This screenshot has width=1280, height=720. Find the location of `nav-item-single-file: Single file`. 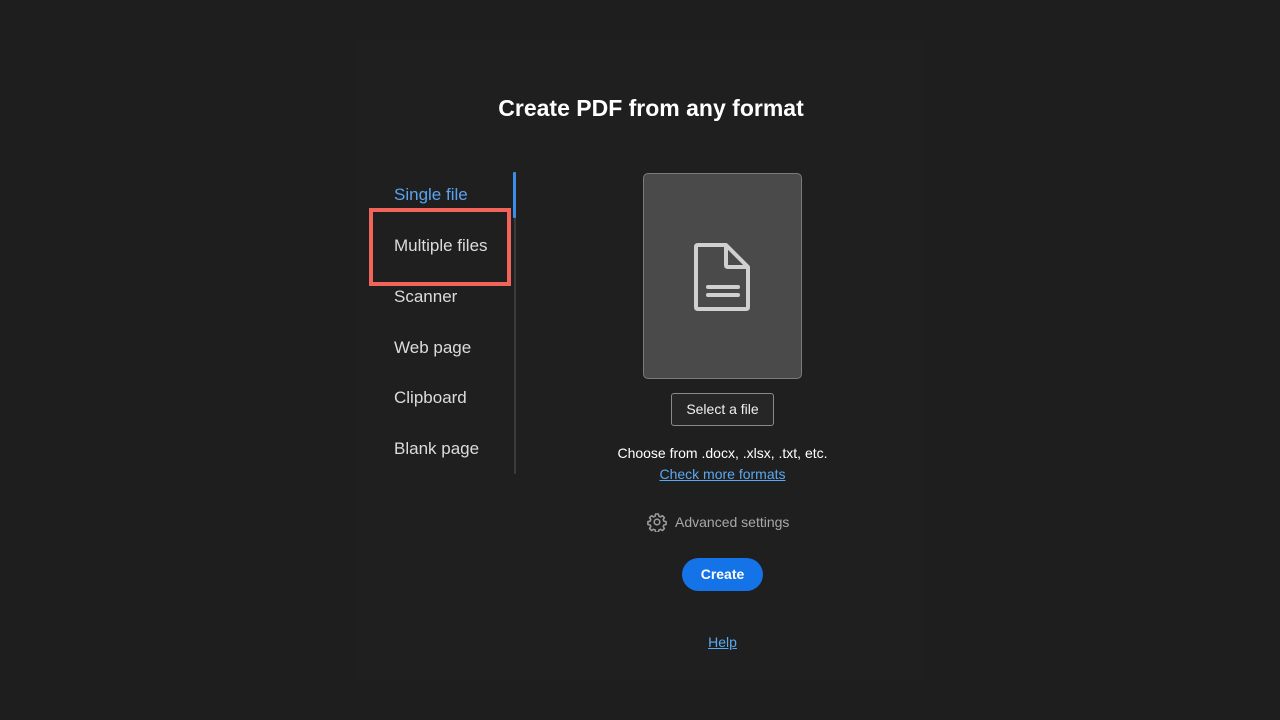

nav-item-single-file: Single file is located at coordinates (431, 195).